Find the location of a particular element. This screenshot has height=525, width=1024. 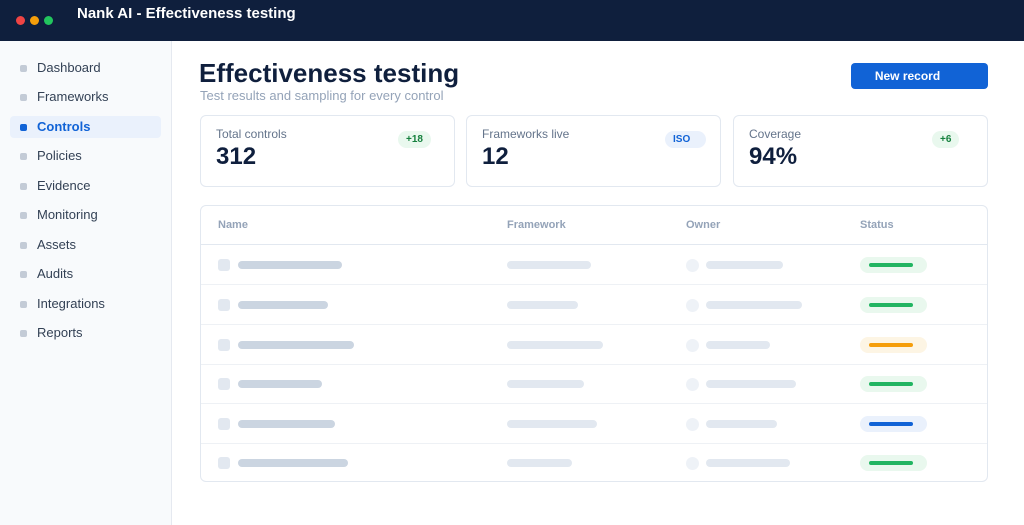

column-header-status: Status is located at coordinates (877, 225).